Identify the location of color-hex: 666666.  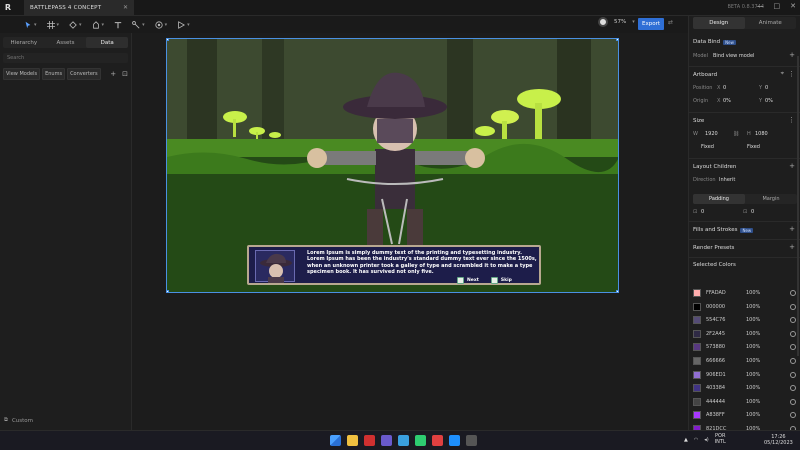
(726, 361).